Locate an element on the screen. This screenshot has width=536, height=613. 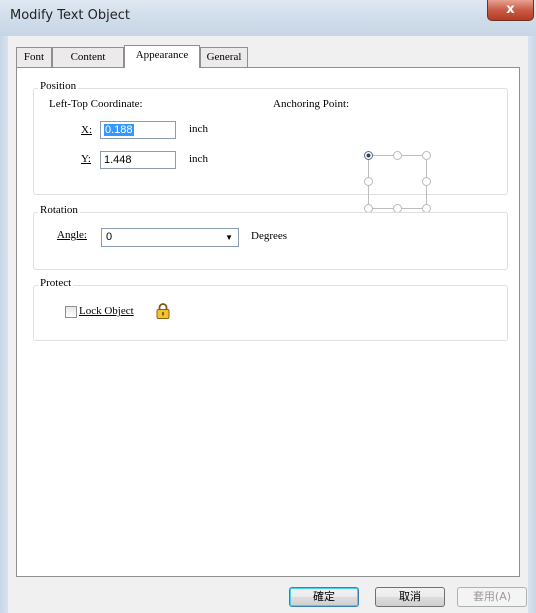
angle-value: 0 is located at coordinates (109, 237).